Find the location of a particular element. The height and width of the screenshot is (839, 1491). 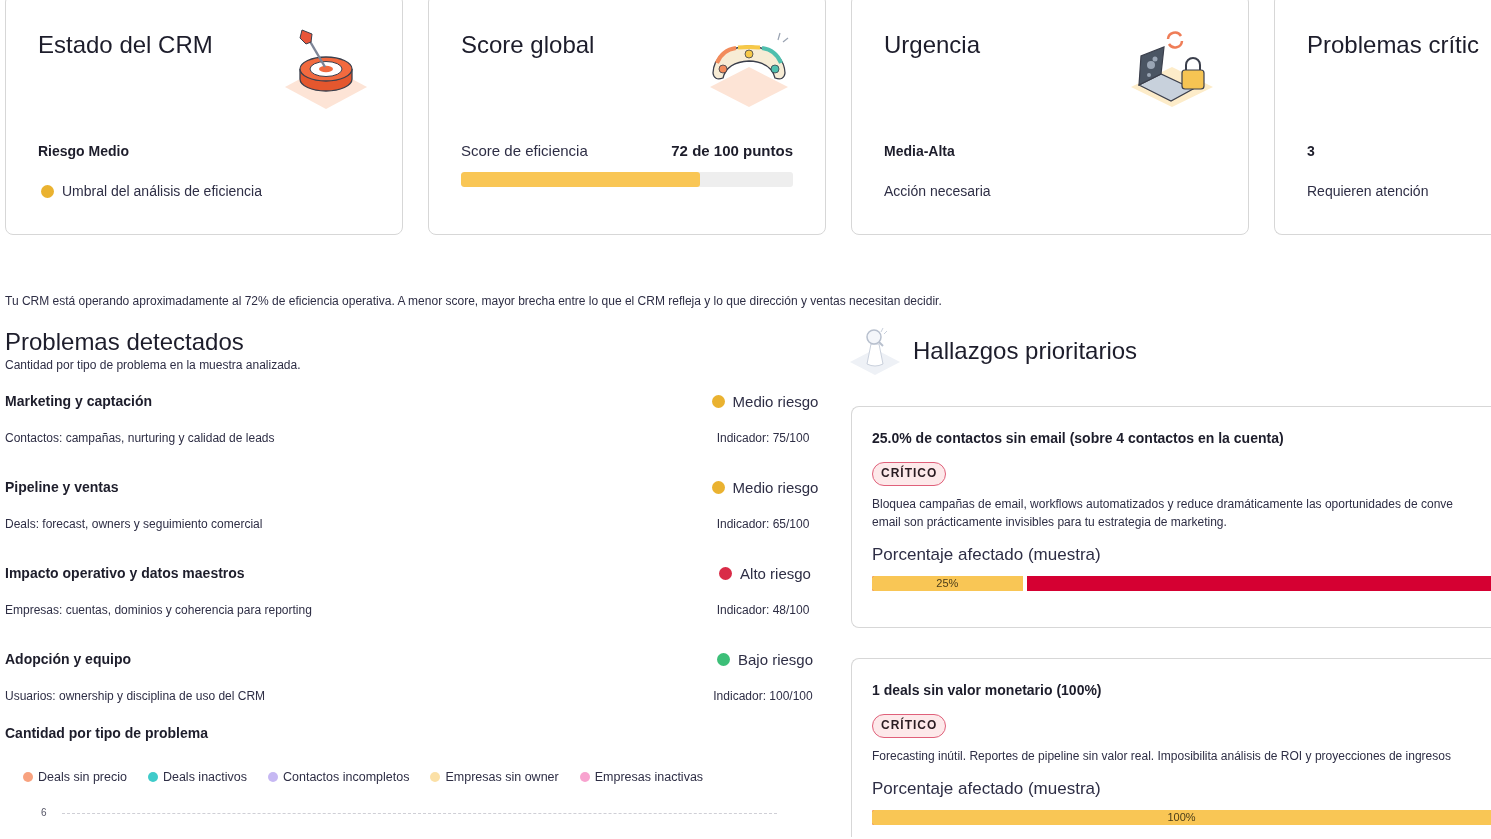

indicator-text: Indicador: 65/100 is located at coordinates (763, 524).